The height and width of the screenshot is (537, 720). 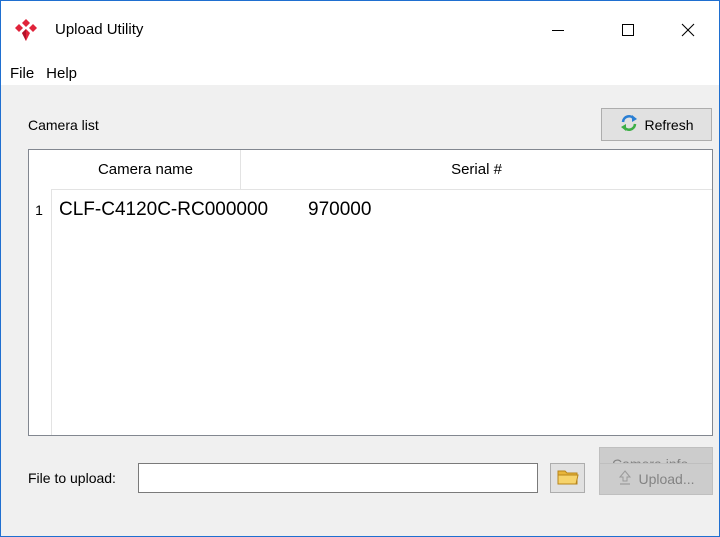 What do you see at coordinates (63, 125) in the screenshot?
I see `camera-list-label: Camera list` at bounding box center [63, 125].